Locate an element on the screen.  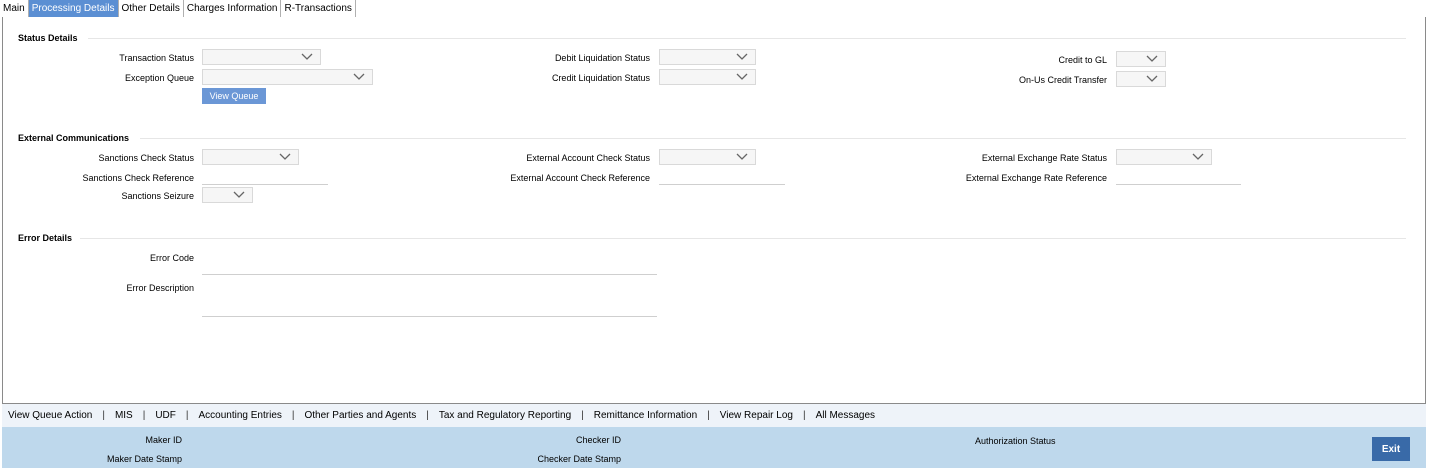
error-details-title: Error Details is located at coordinates (45, 238).